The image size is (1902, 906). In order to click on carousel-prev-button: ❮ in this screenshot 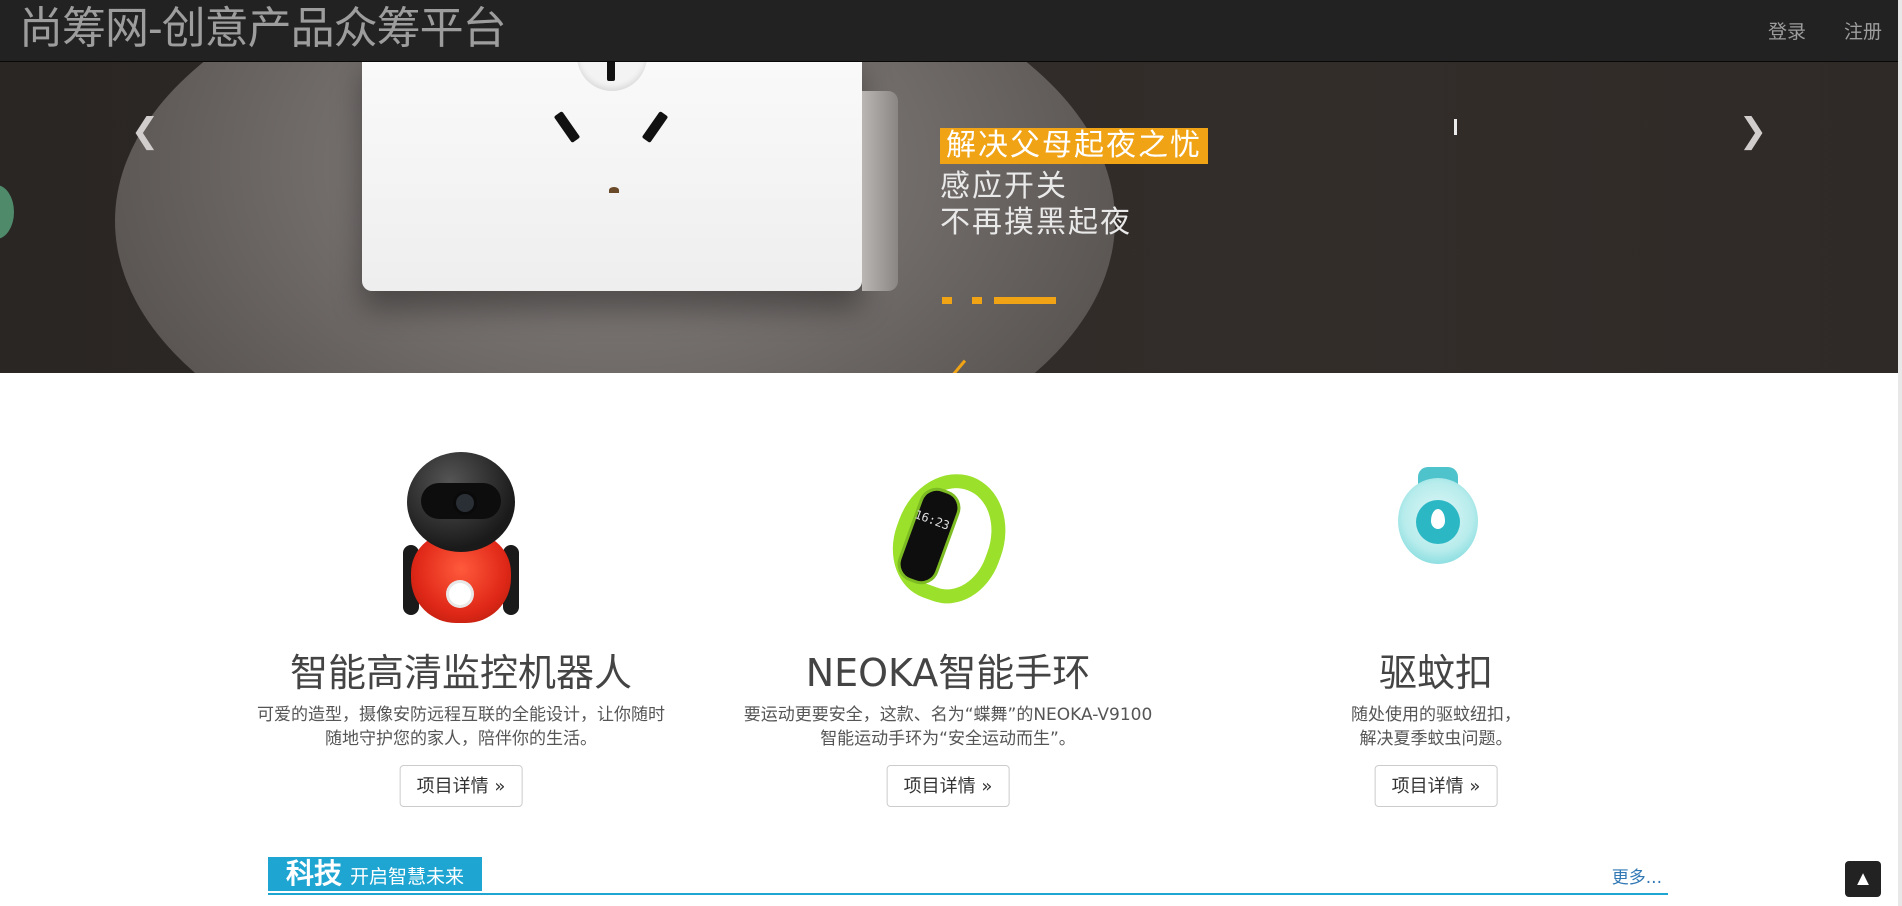, I will do `click(145, 131)`.